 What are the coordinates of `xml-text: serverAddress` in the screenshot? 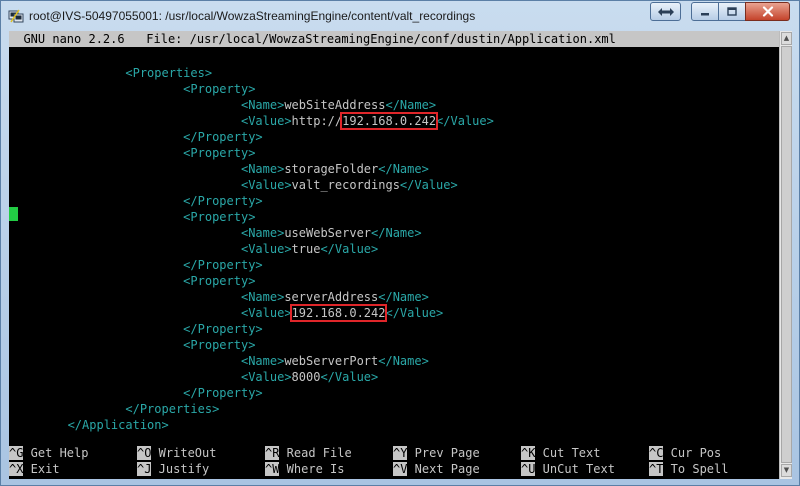 It's located at (331, 297).